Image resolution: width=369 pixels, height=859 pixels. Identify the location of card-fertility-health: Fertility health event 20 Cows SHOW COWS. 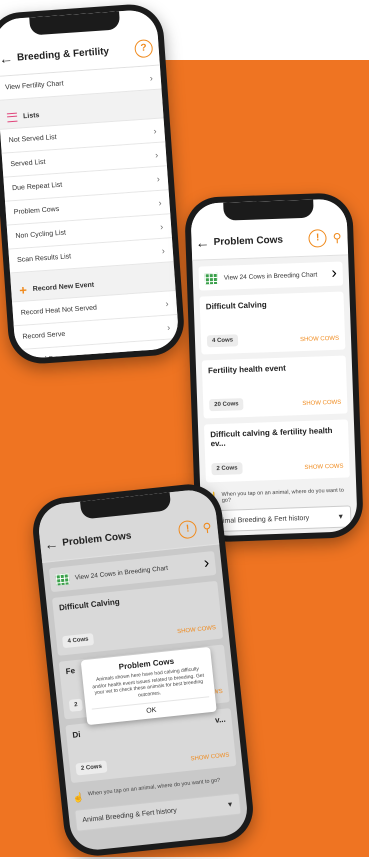
(274, 387).